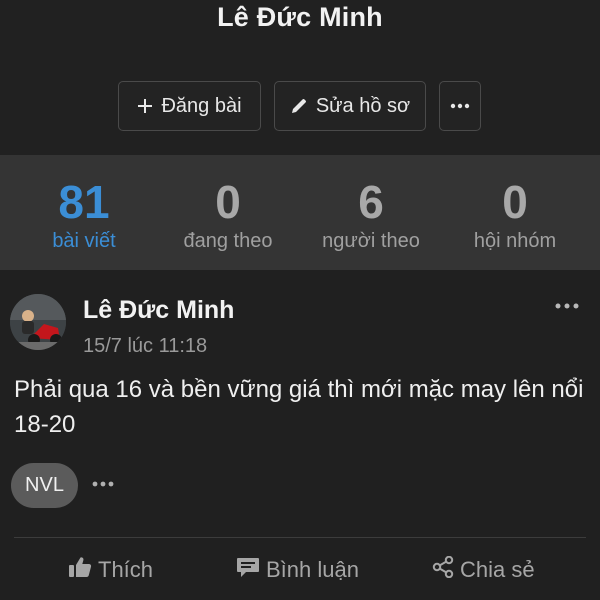  I want to click on create-post-button: Đăng bài, so click(189, 106).